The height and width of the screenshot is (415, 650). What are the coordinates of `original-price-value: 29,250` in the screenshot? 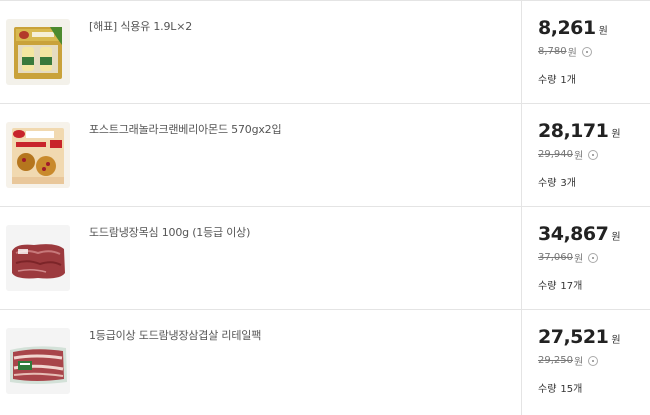 It's located at (555, 360).